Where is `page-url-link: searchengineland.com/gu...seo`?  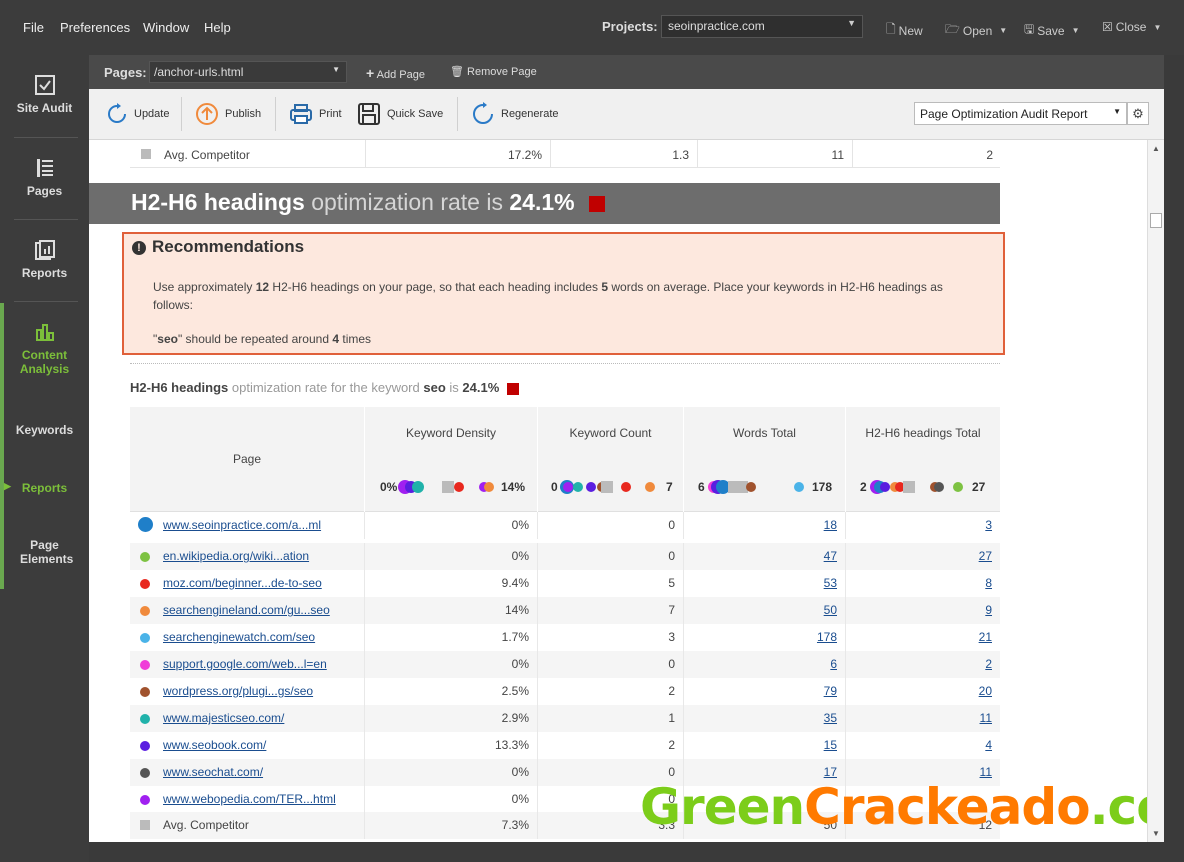
page-url-link: searchengineland.com/gu...seo is located at coordinates (246, 610).